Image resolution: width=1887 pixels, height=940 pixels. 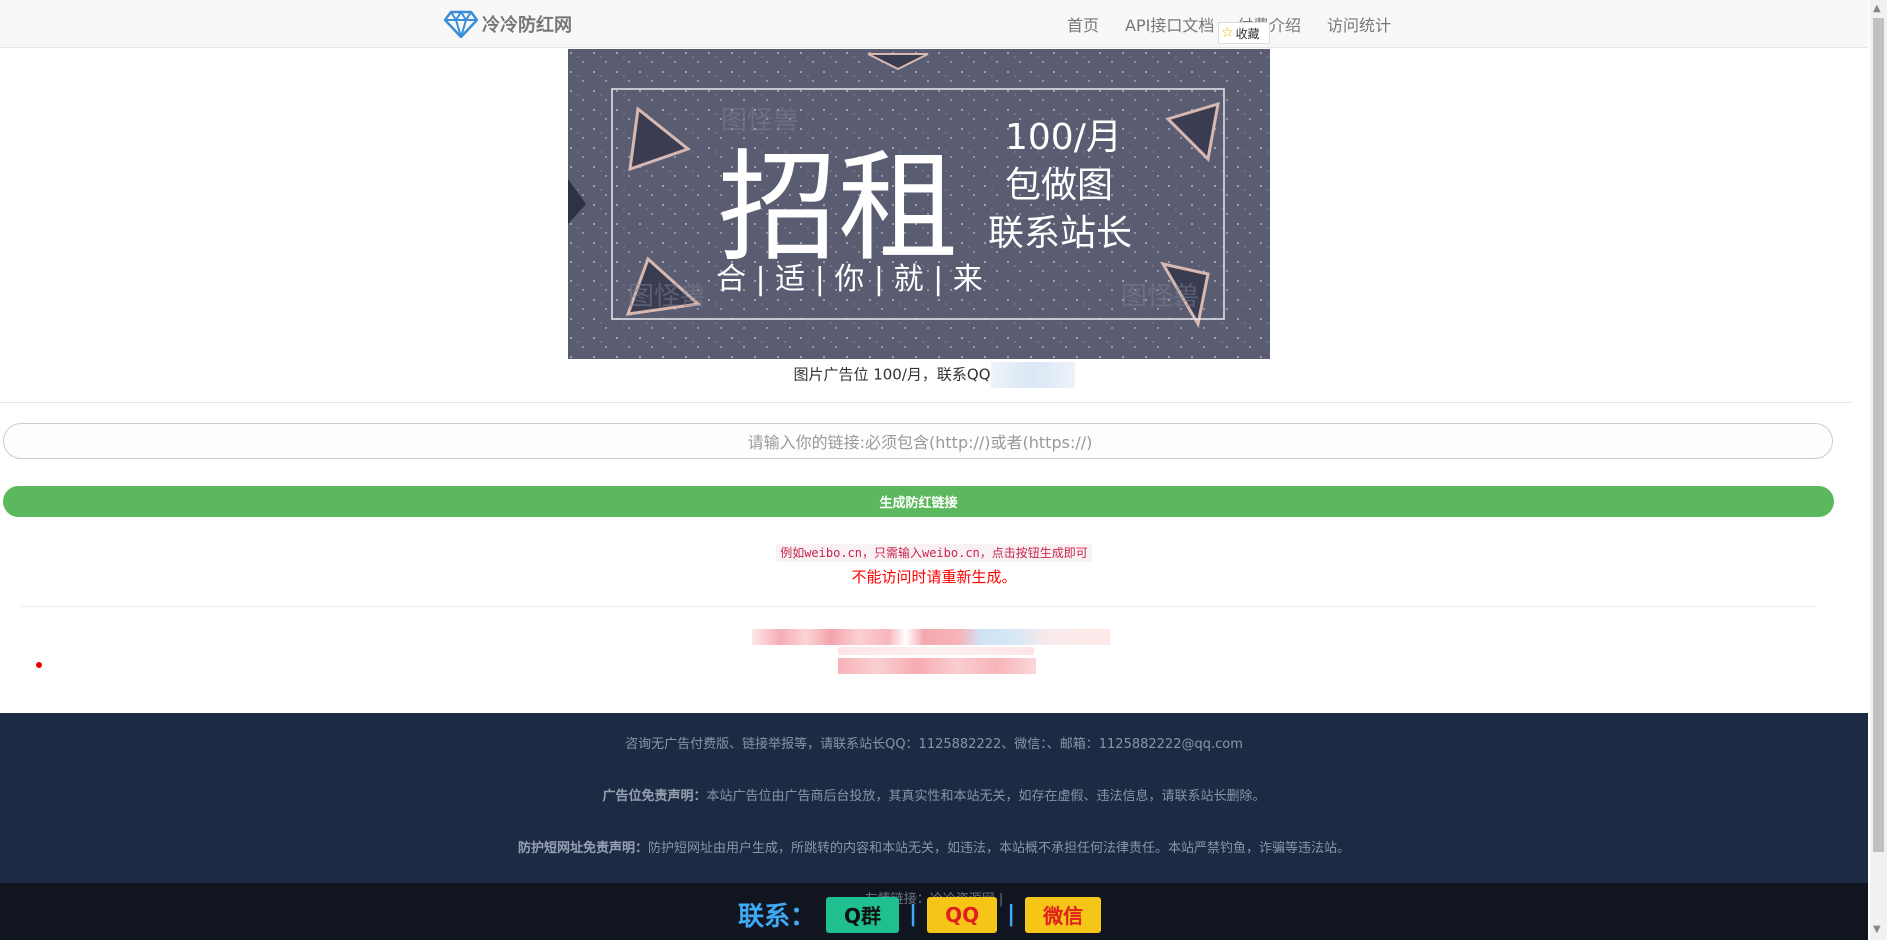 What do you see at coordinates (920, 914) in the screenshot?
I see `contact-buttons: 联系： Q群 | QQ | 微信` at bounding box center [920, 914].